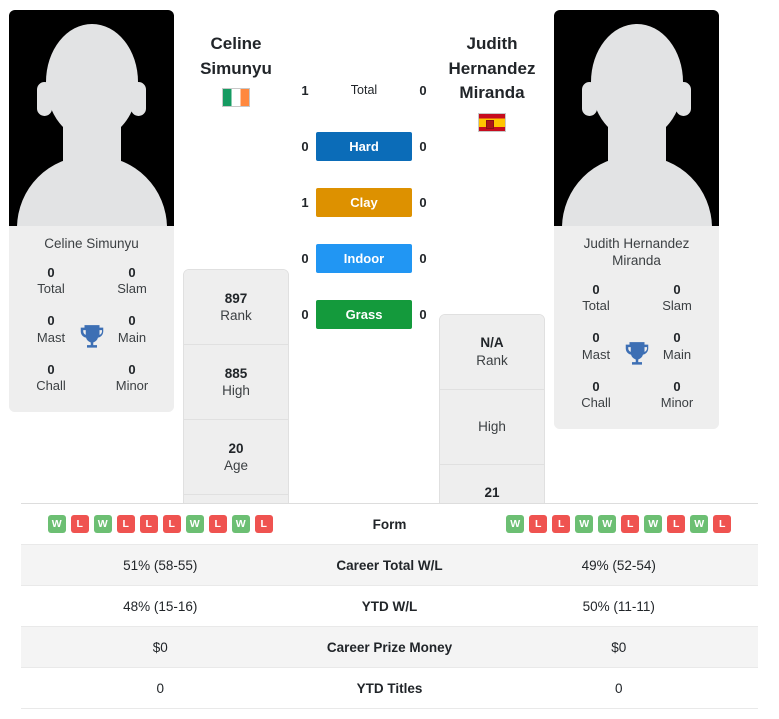 The image size is (779, 719). I want to click on h2h-surface-chip-indoor: Indoor, so click(364, 258).